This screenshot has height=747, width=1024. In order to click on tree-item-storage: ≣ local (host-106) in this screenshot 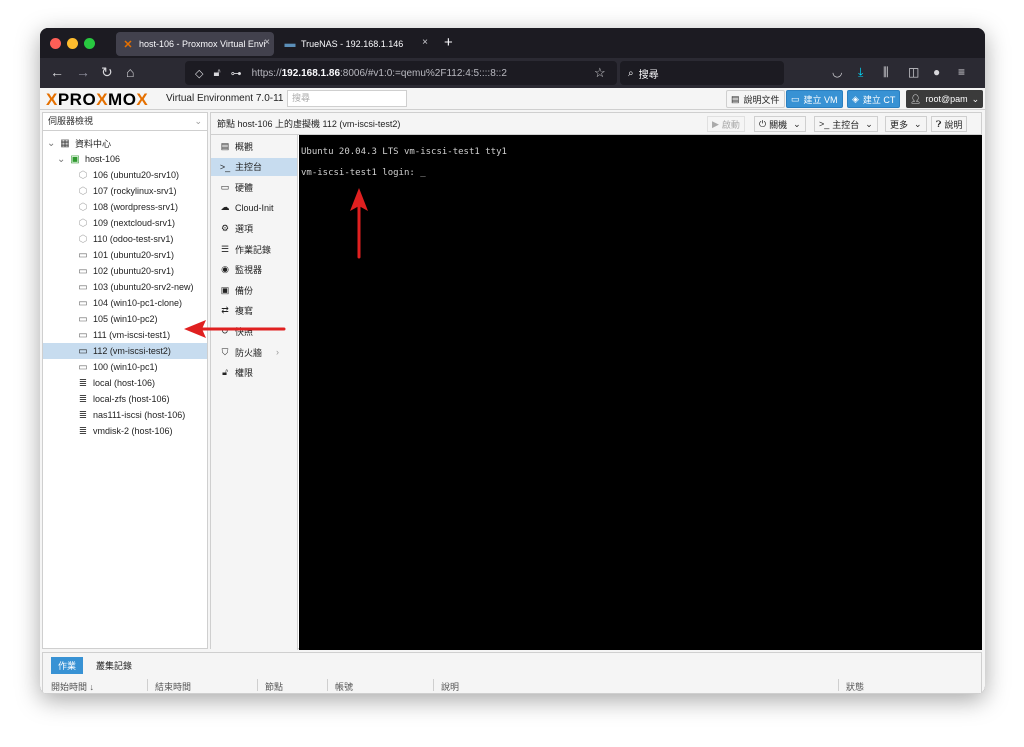, I will do `click(125, 383)`.